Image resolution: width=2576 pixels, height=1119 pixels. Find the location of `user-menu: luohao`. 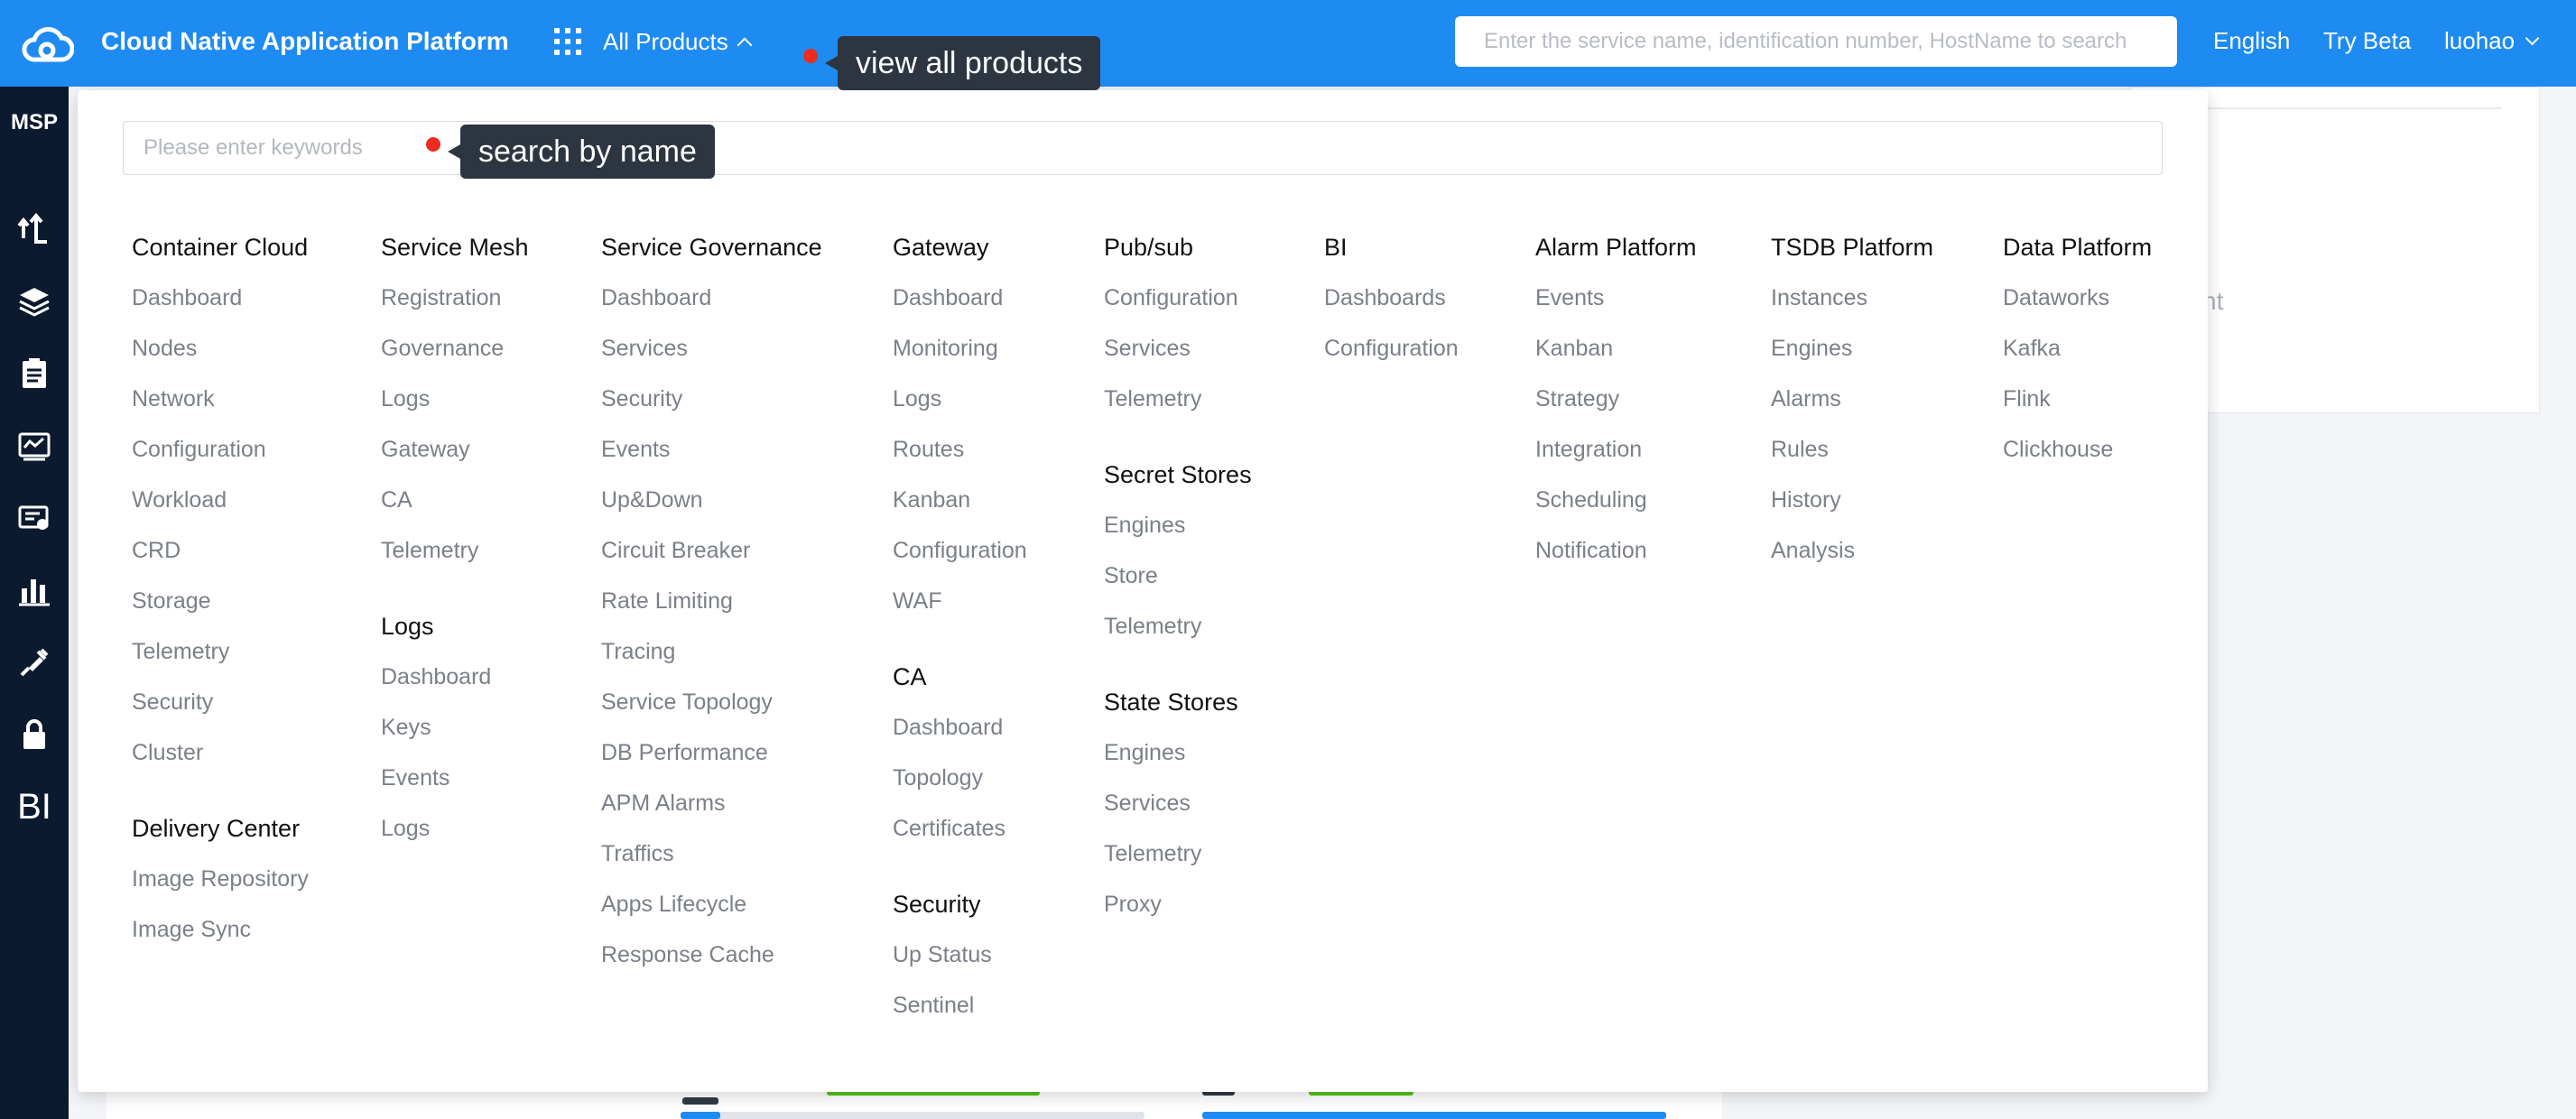

user-menu: luohao is located at coordinates (2492, 41).